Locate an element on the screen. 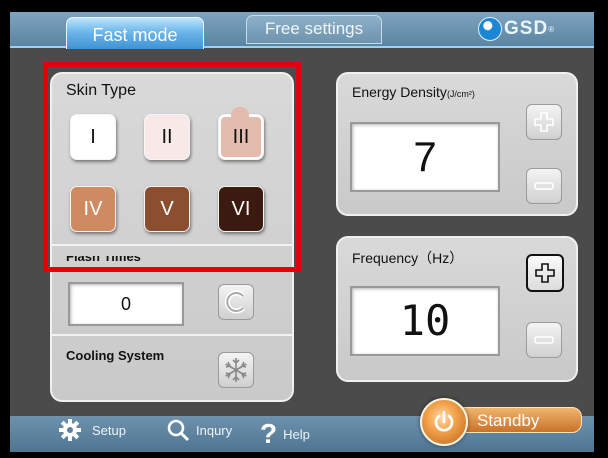 Image resolution: width=608 pixels, height=458 pixels. setup-button: Setup is located at coordinates (92, 430).